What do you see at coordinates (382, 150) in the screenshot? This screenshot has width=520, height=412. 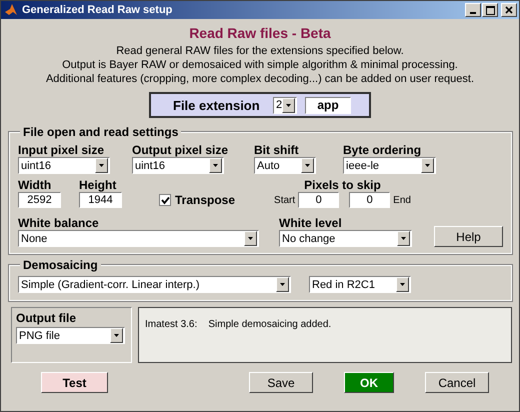 I see `field-label: Byte ordering` at bounding box center [382, 150].